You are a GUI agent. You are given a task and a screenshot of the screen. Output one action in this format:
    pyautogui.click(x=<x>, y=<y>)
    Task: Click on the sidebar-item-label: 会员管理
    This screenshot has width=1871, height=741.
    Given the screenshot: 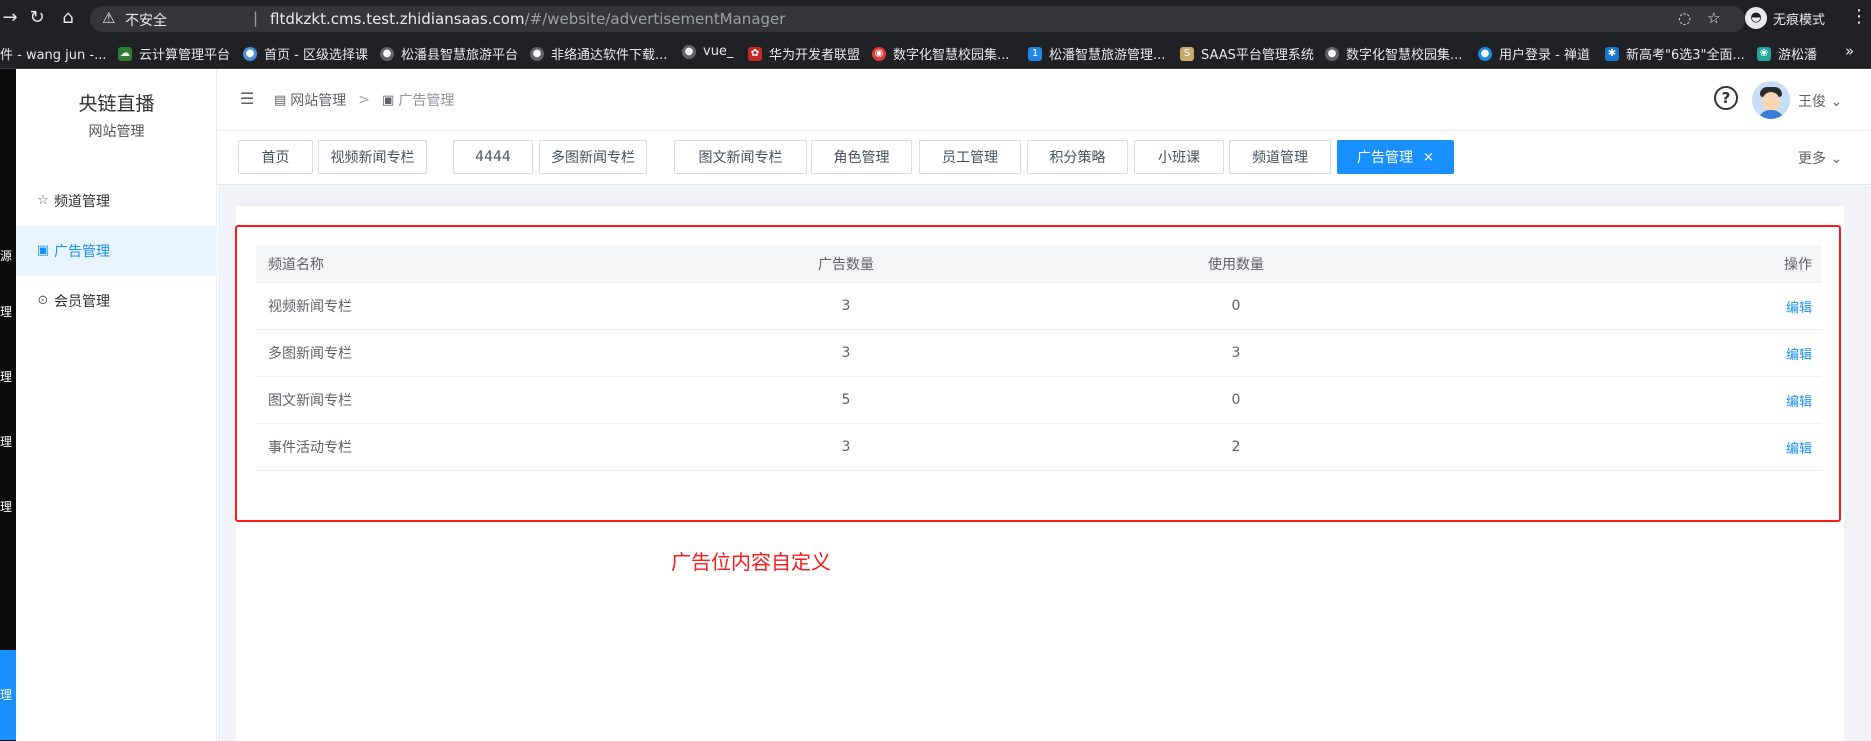 What is the action you would take?
    pyautogui.click(x=82, y=302)
    